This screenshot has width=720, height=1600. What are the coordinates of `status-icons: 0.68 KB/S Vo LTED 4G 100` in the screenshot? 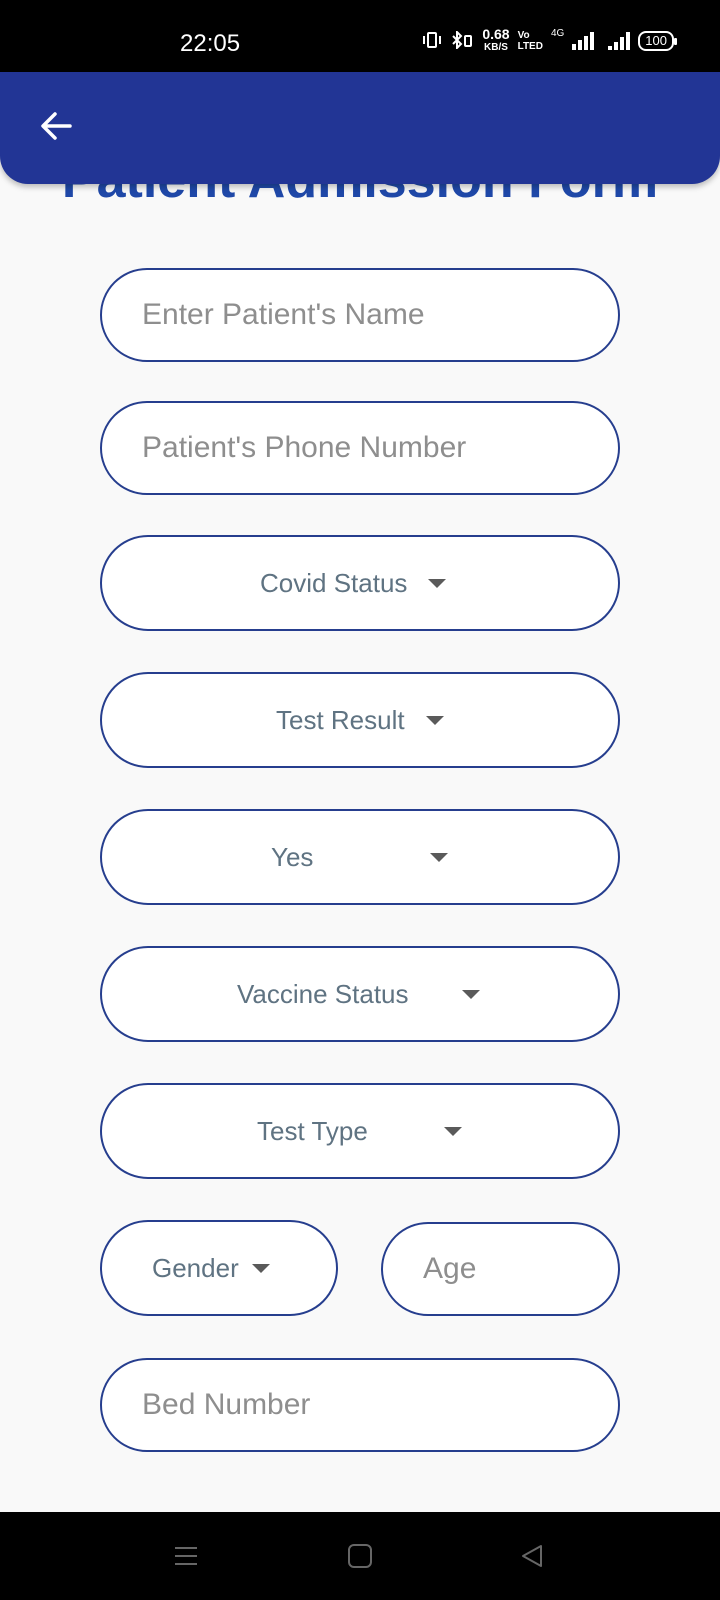 It's located at (549, 40).